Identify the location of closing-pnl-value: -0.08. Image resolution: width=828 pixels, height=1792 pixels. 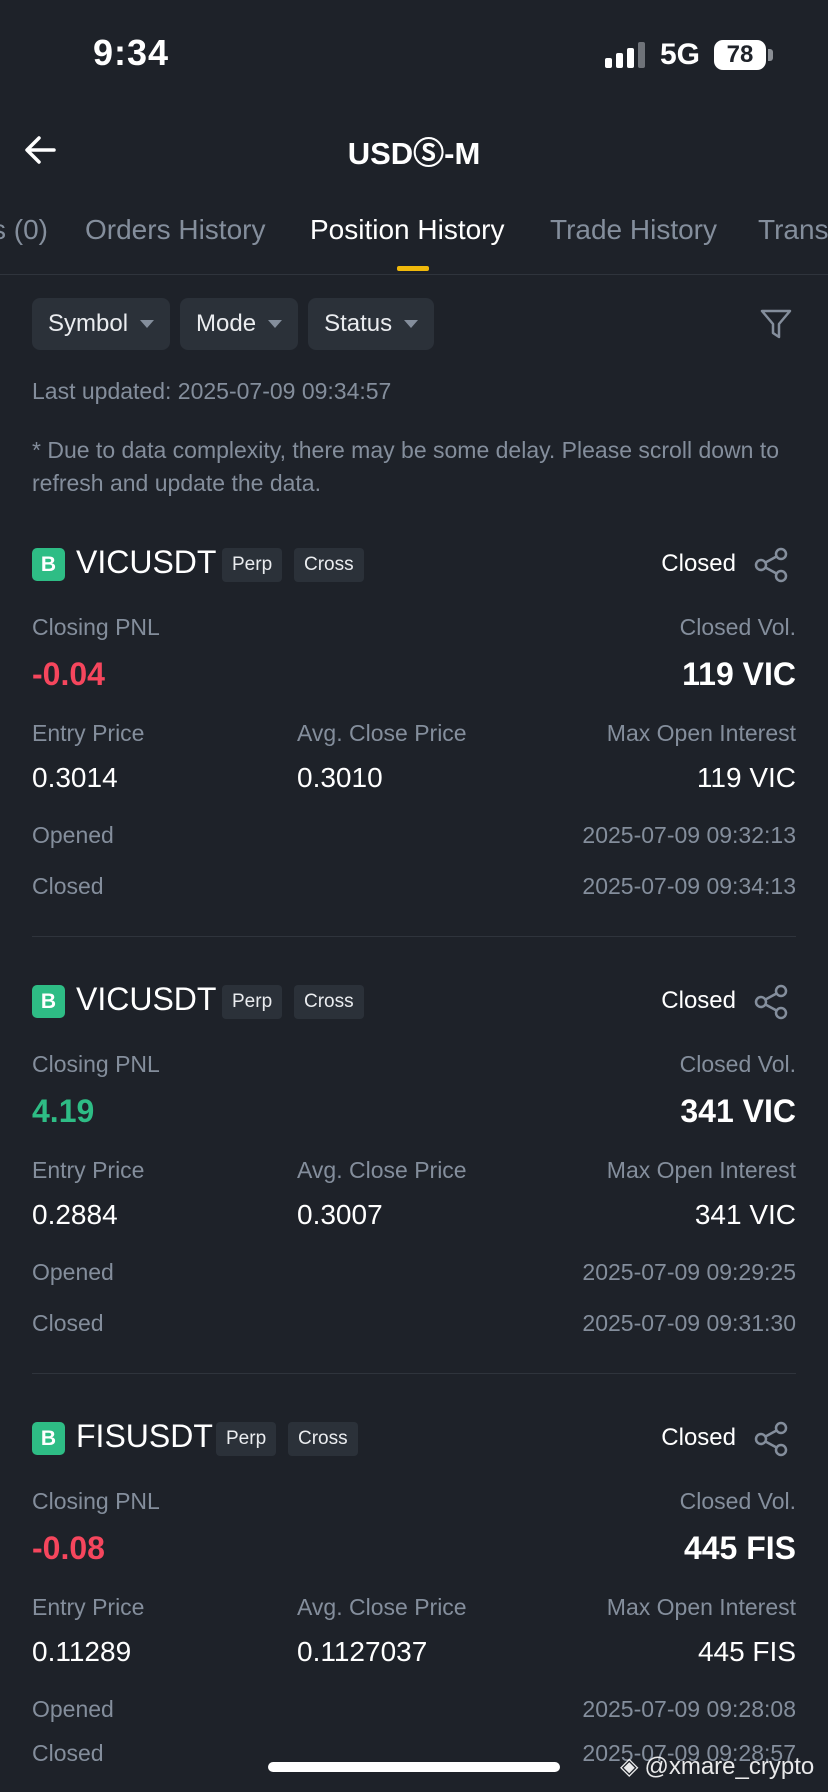
(68, 1548).